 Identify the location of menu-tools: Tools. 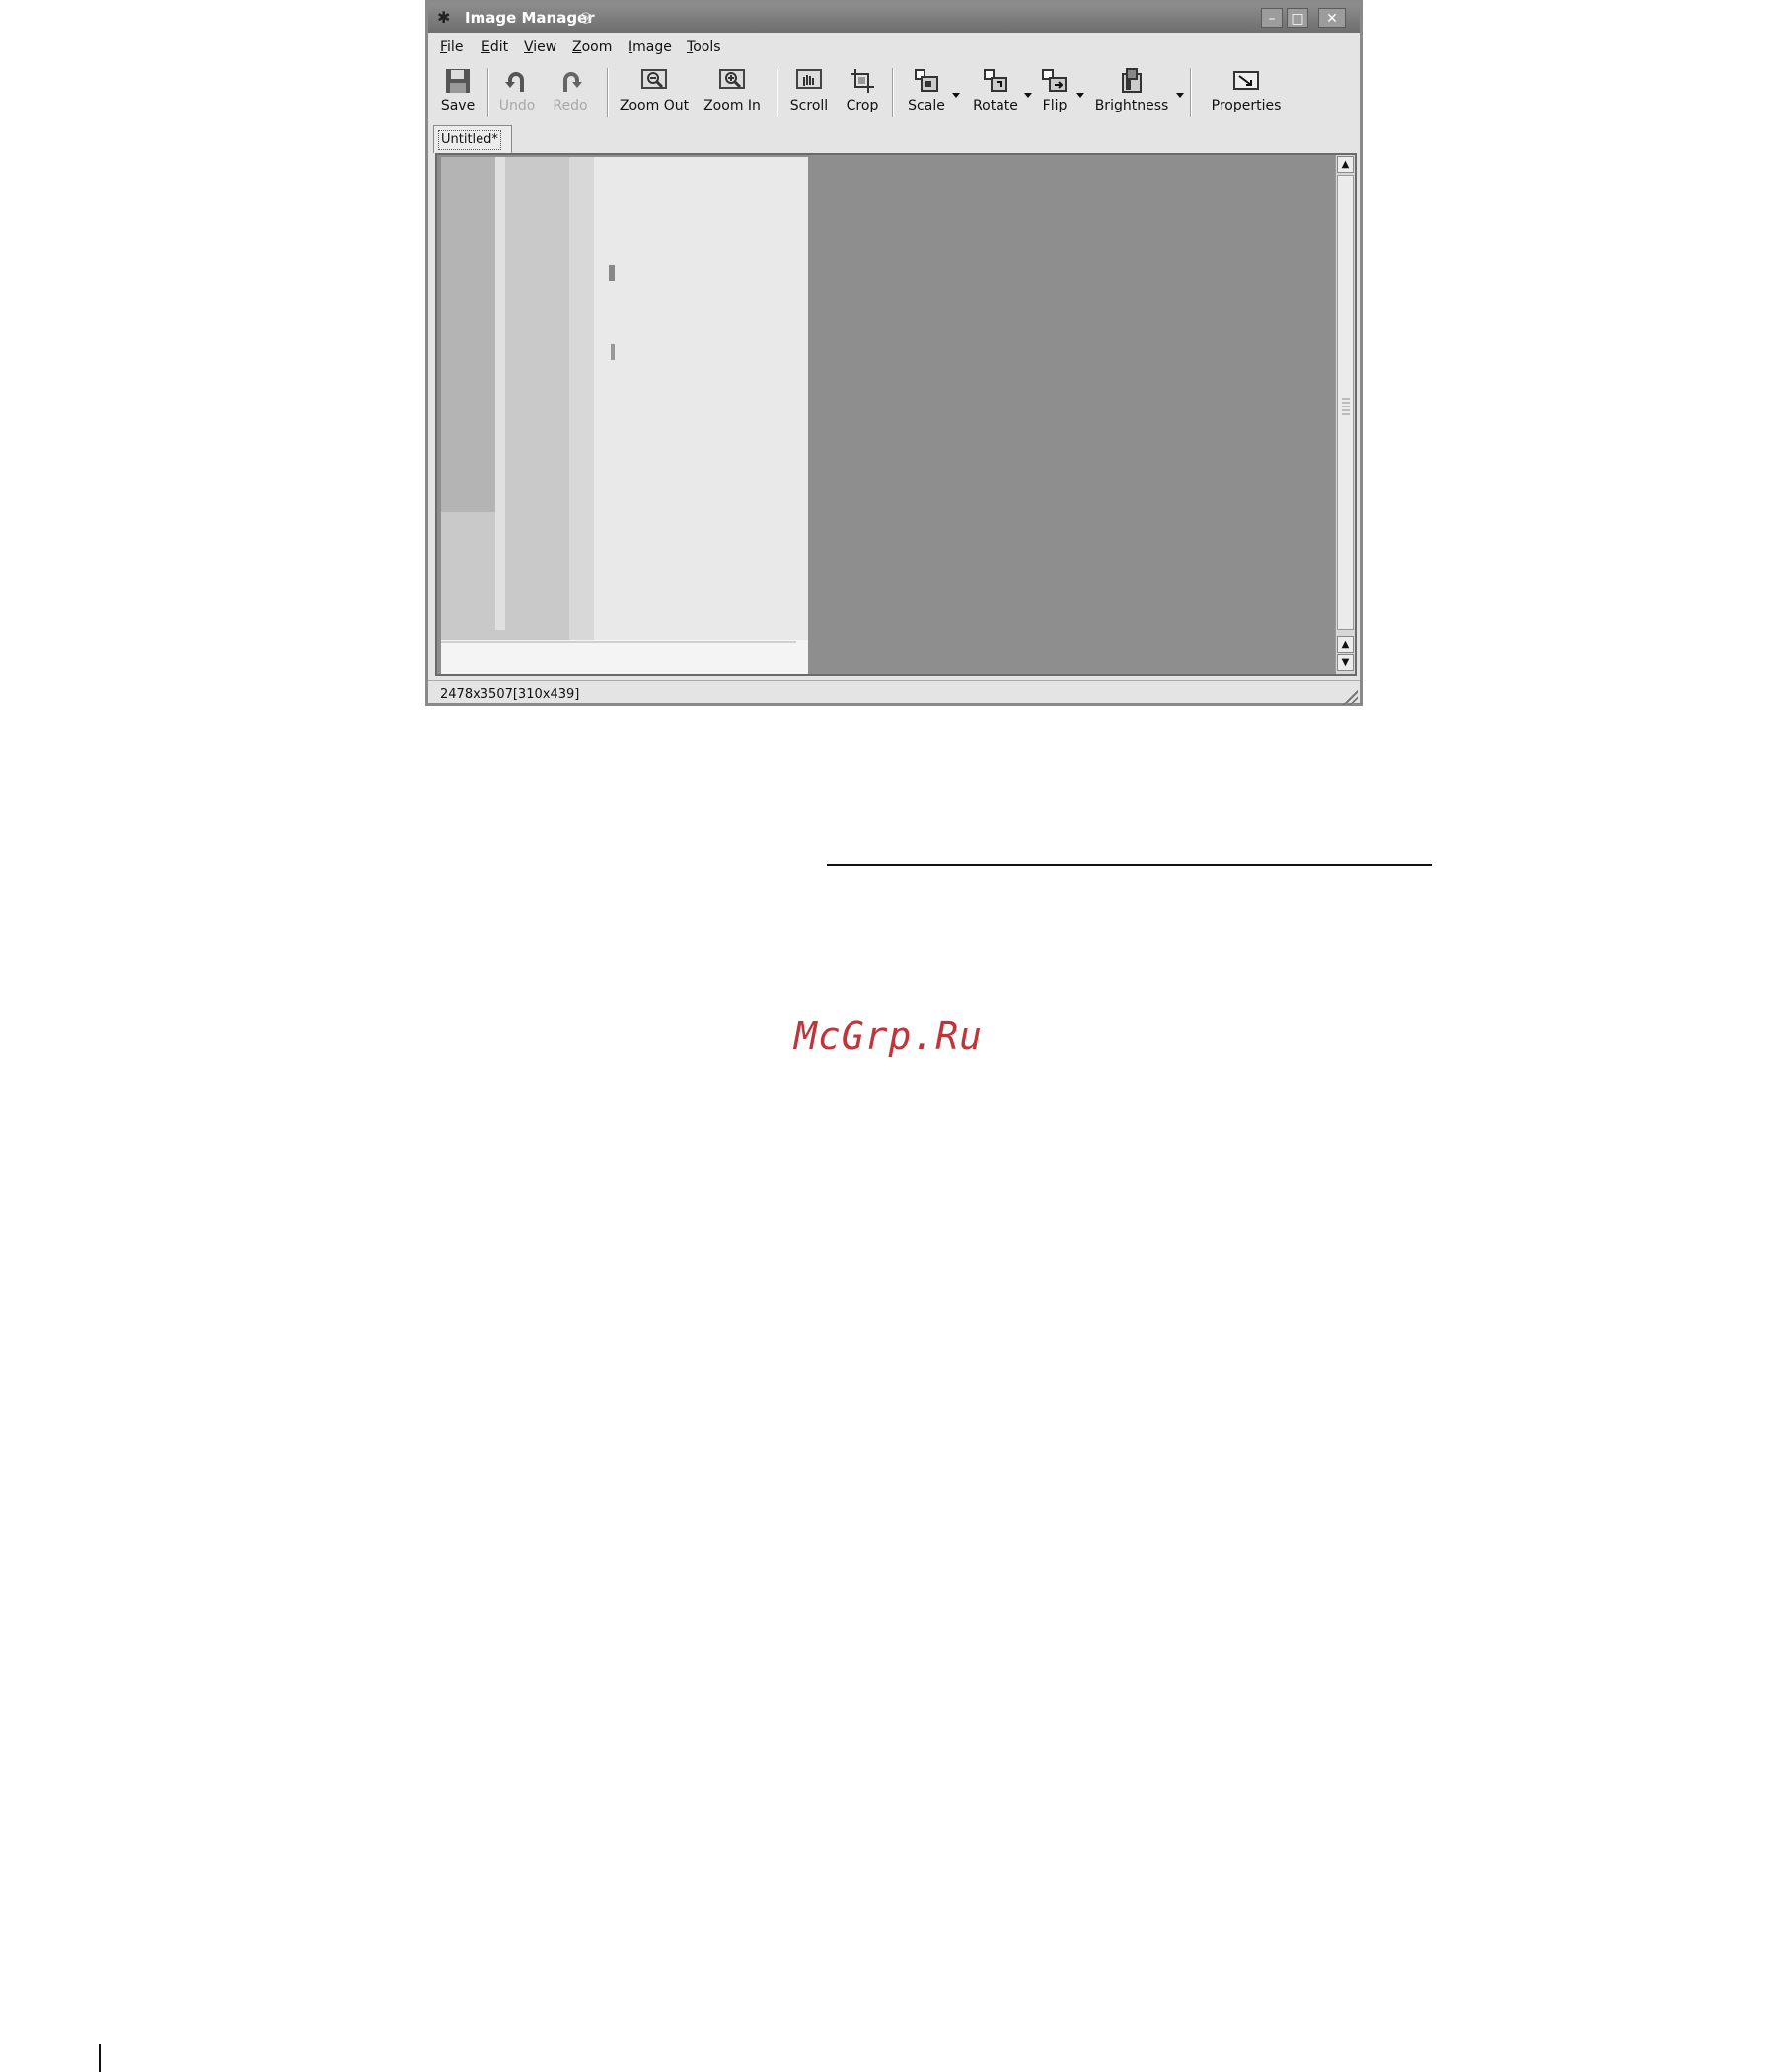
(704, 47).